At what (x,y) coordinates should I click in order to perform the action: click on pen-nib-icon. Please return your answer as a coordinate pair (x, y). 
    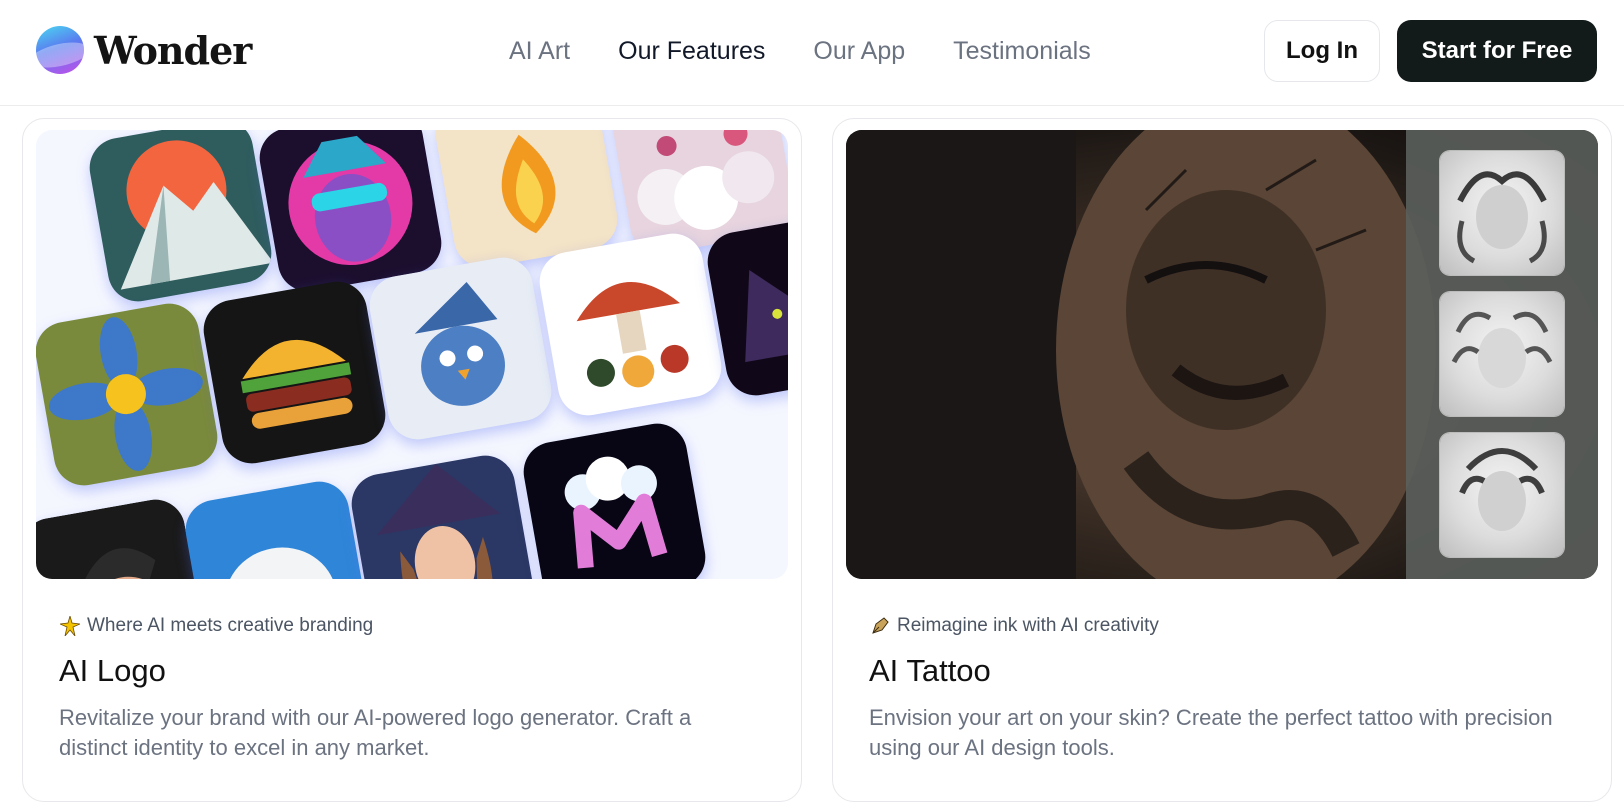
    Looking at the image, I should click on (880, 626).